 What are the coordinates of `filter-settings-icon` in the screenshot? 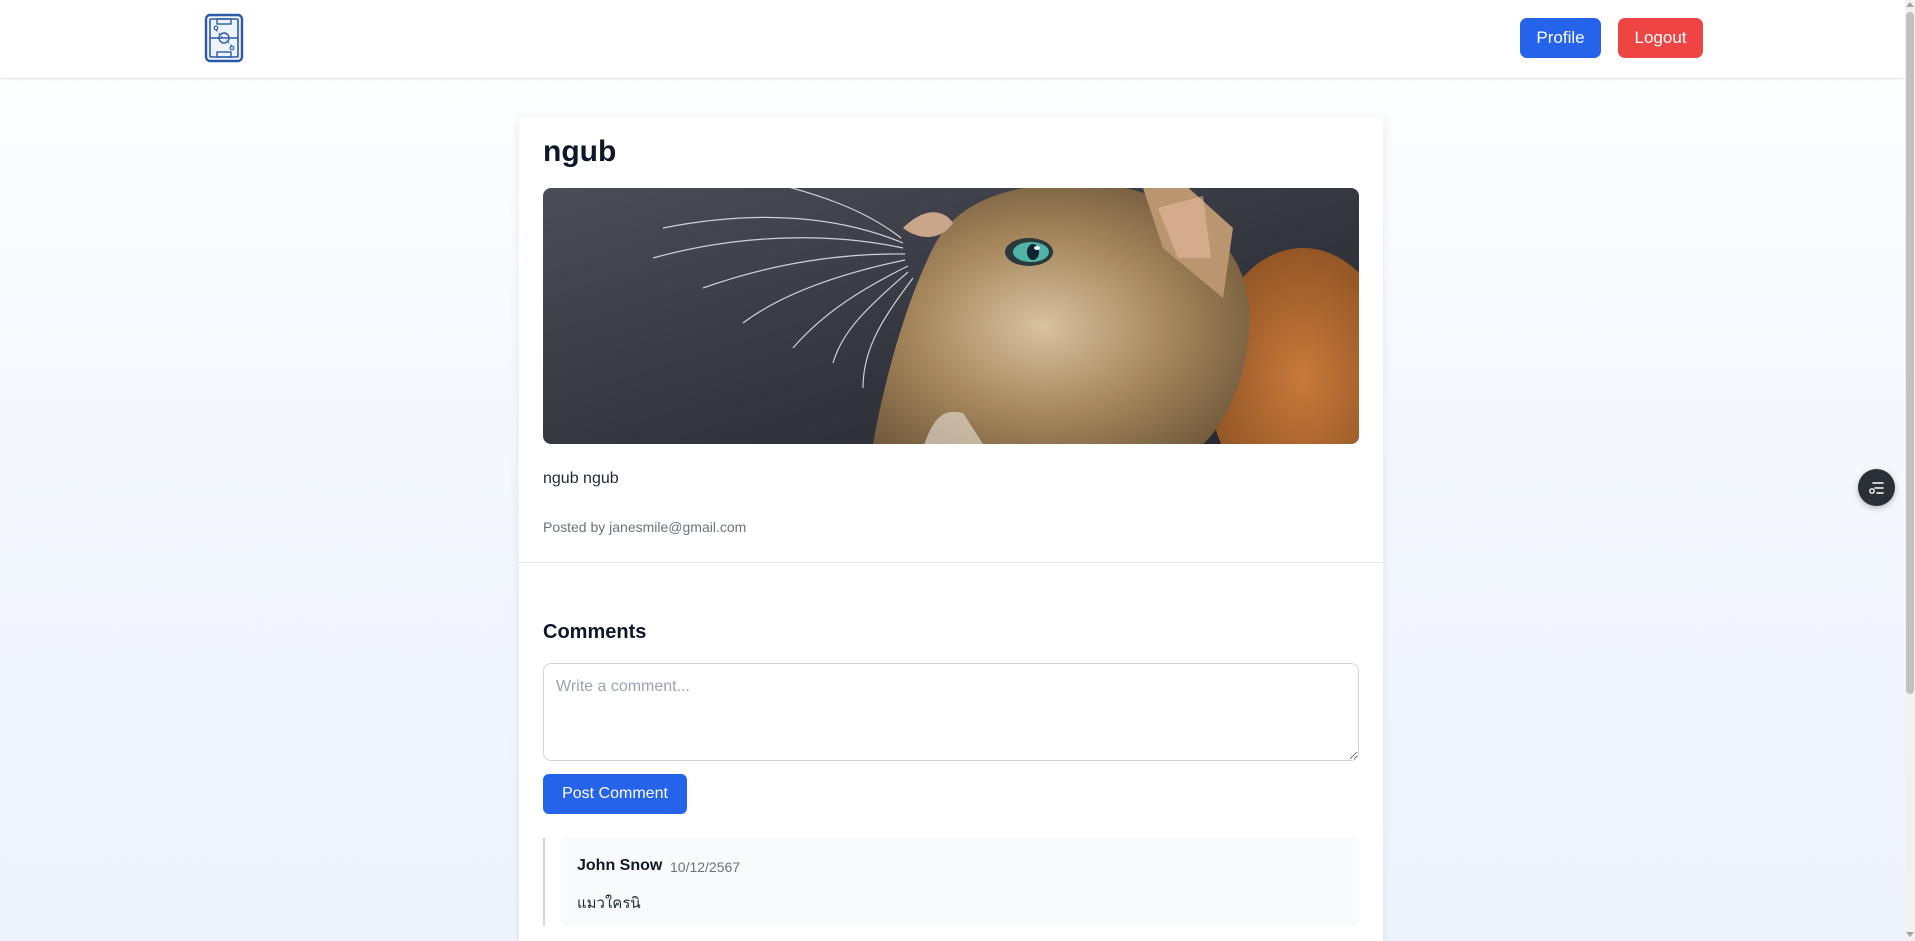 It's located at (1876, 487).